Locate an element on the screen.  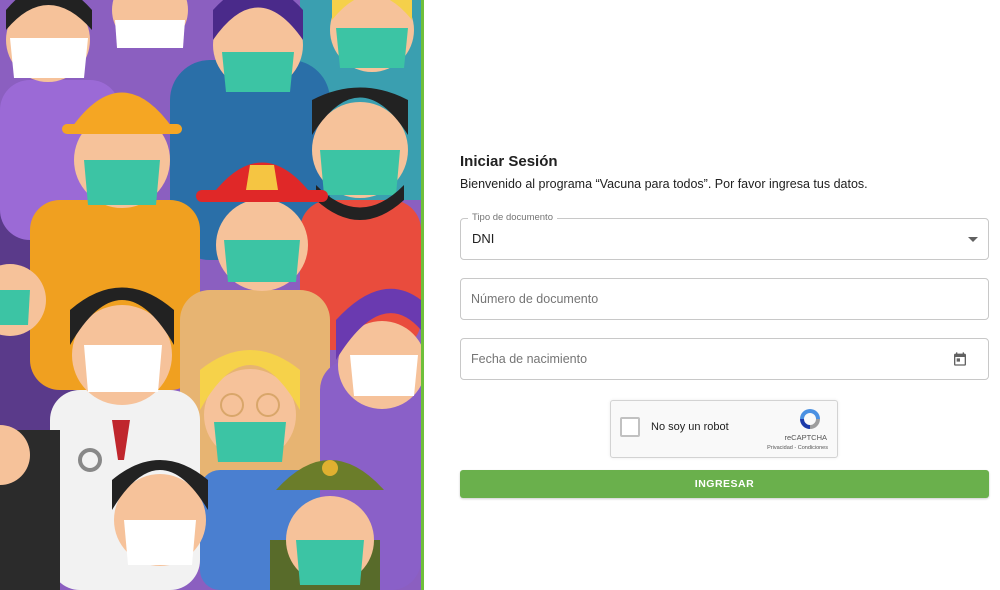
recaptcha-brand: reCAPTCHA is located at coordinates (805, 437).